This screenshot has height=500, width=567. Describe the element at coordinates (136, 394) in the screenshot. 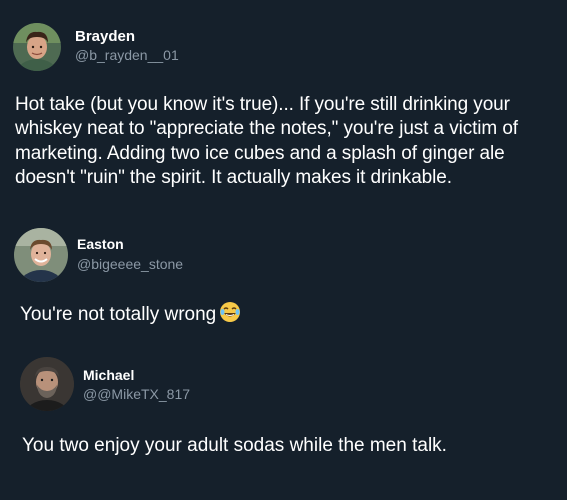

I see `user-handle: @@MikeTX_817` at that location.